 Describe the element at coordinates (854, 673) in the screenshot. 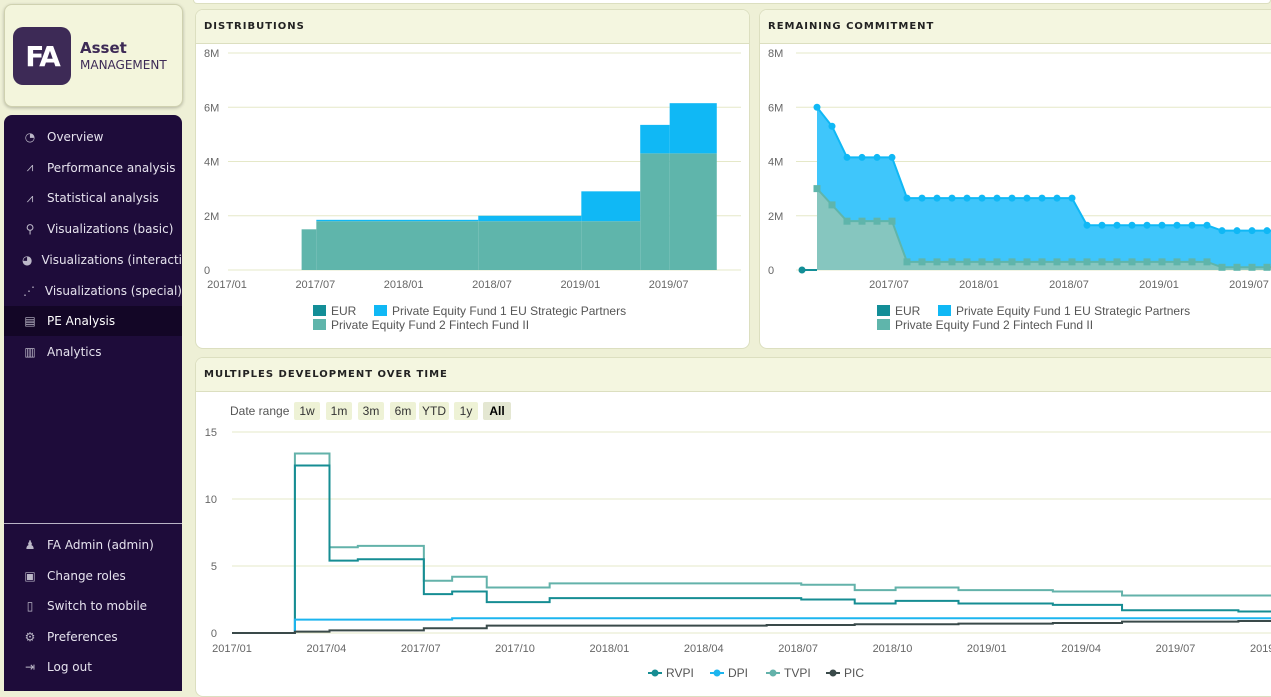

I see `legend-label: PIC` at that location.